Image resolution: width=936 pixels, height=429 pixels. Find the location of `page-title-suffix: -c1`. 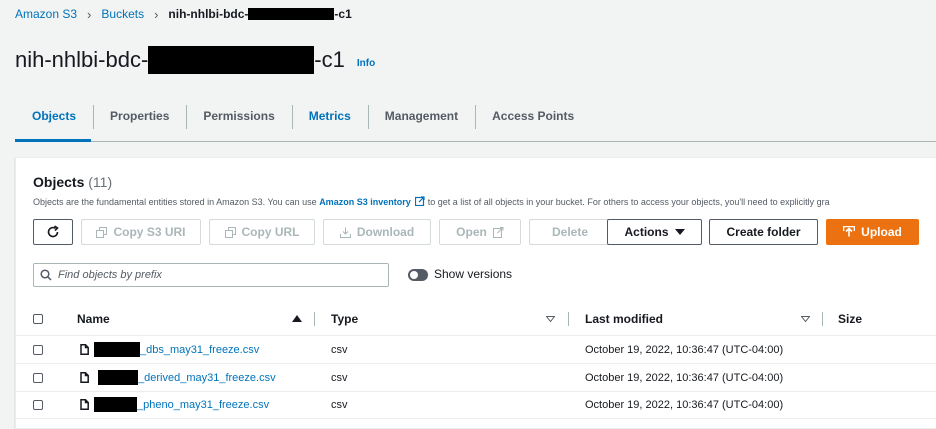

page-title-suffix: -c1 is located at coordinates (329, 59).